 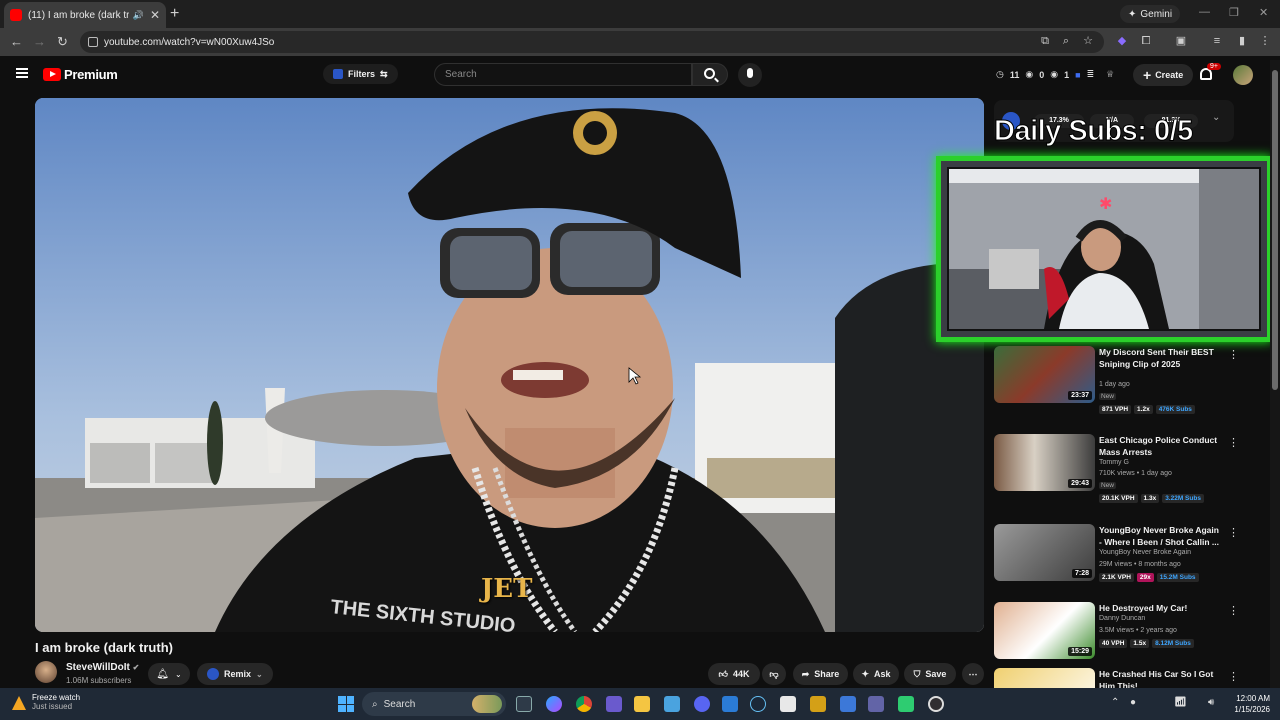 I want to click on more-actions-button: ⋯, so click(x=973, y=674).